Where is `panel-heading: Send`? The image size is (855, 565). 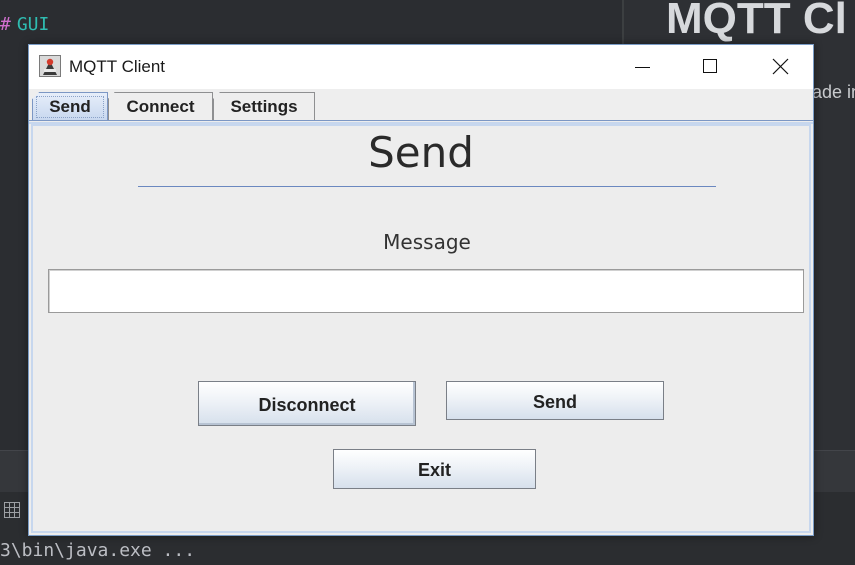
panel-heading: Send is located at coordinates (421, 152).